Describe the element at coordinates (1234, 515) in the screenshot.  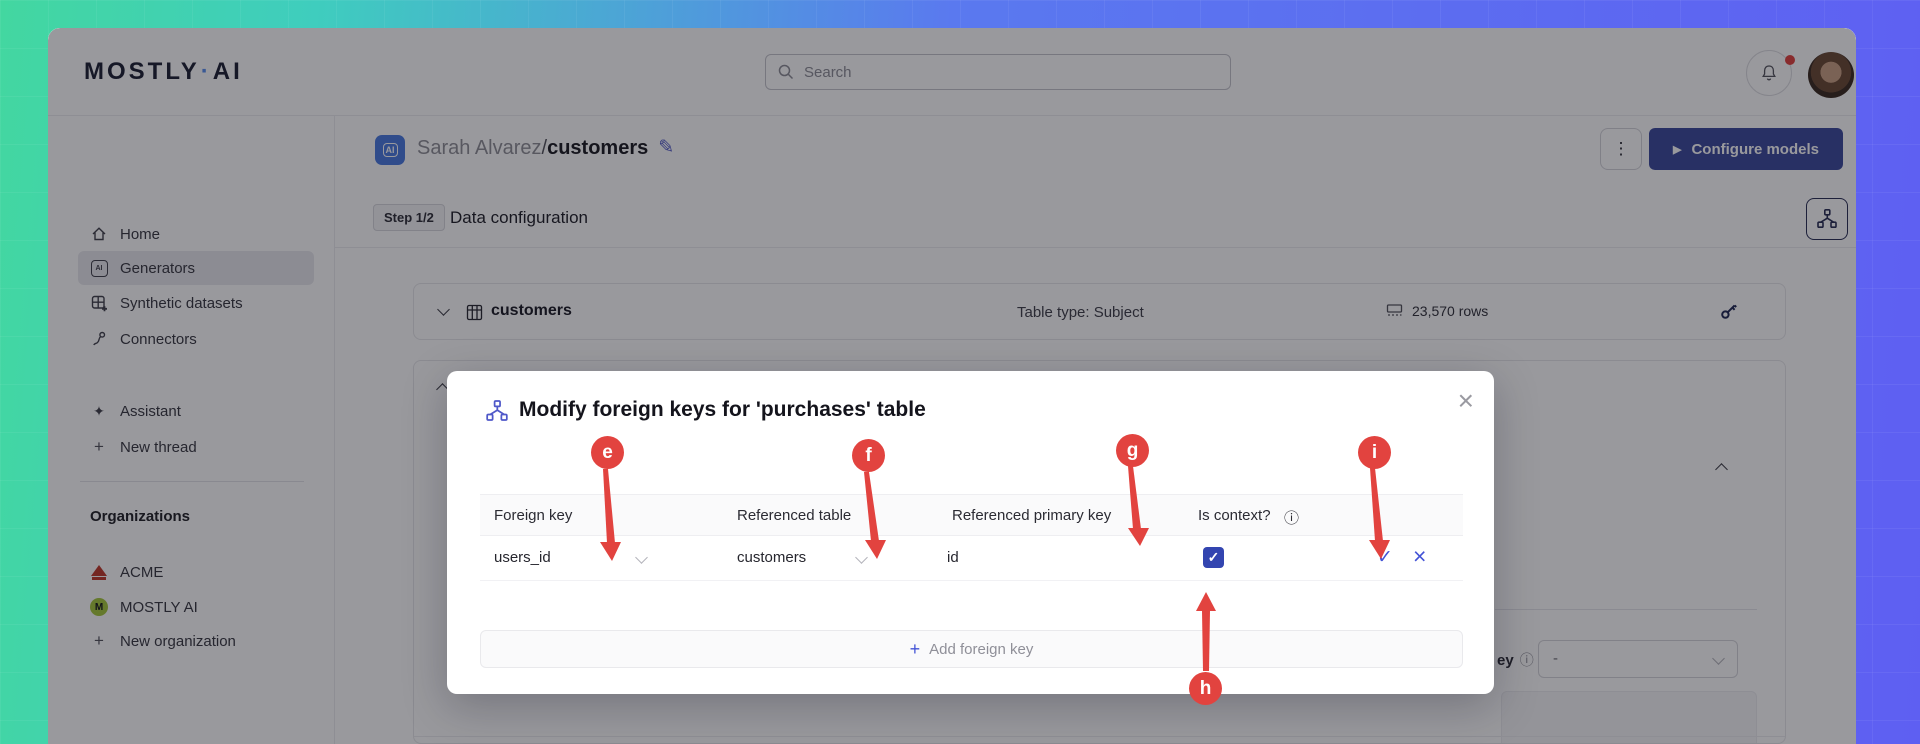
I see `column-header-is-context: Is context?` at that location.